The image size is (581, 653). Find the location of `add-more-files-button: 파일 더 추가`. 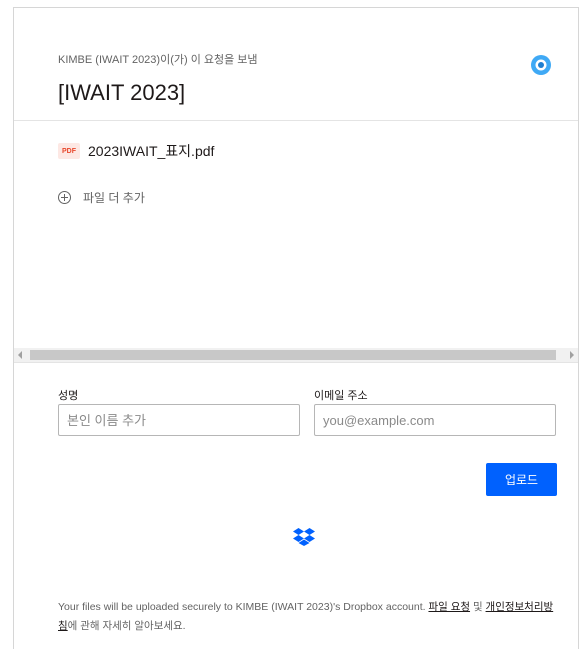

add-more-files-button: 파일 더 추가 is located at coordinates (101, 197).